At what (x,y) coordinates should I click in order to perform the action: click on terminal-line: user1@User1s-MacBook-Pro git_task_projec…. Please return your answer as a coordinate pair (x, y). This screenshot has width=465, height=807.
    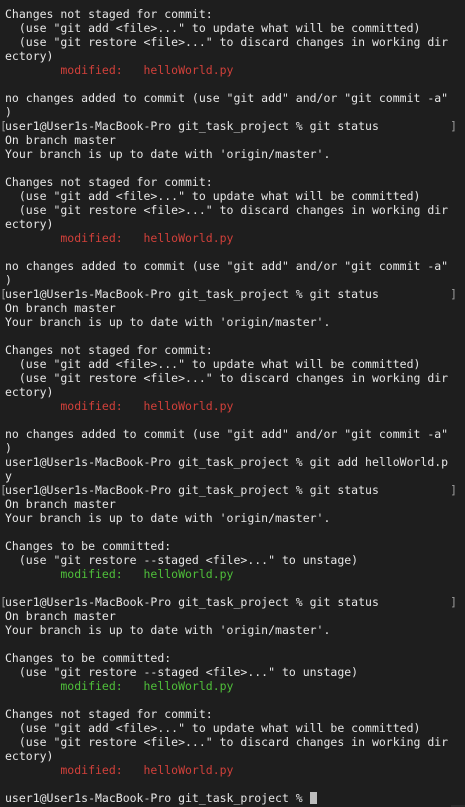
    Looking at the image, I should click on (232, 462).